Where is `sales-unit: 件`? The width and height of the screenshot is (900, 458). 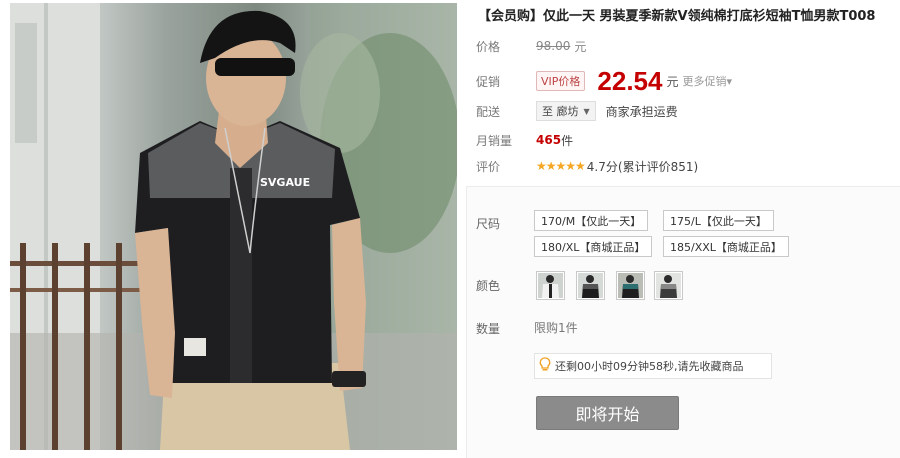
sales-unit: 件 is located at coordinates (567, 140).